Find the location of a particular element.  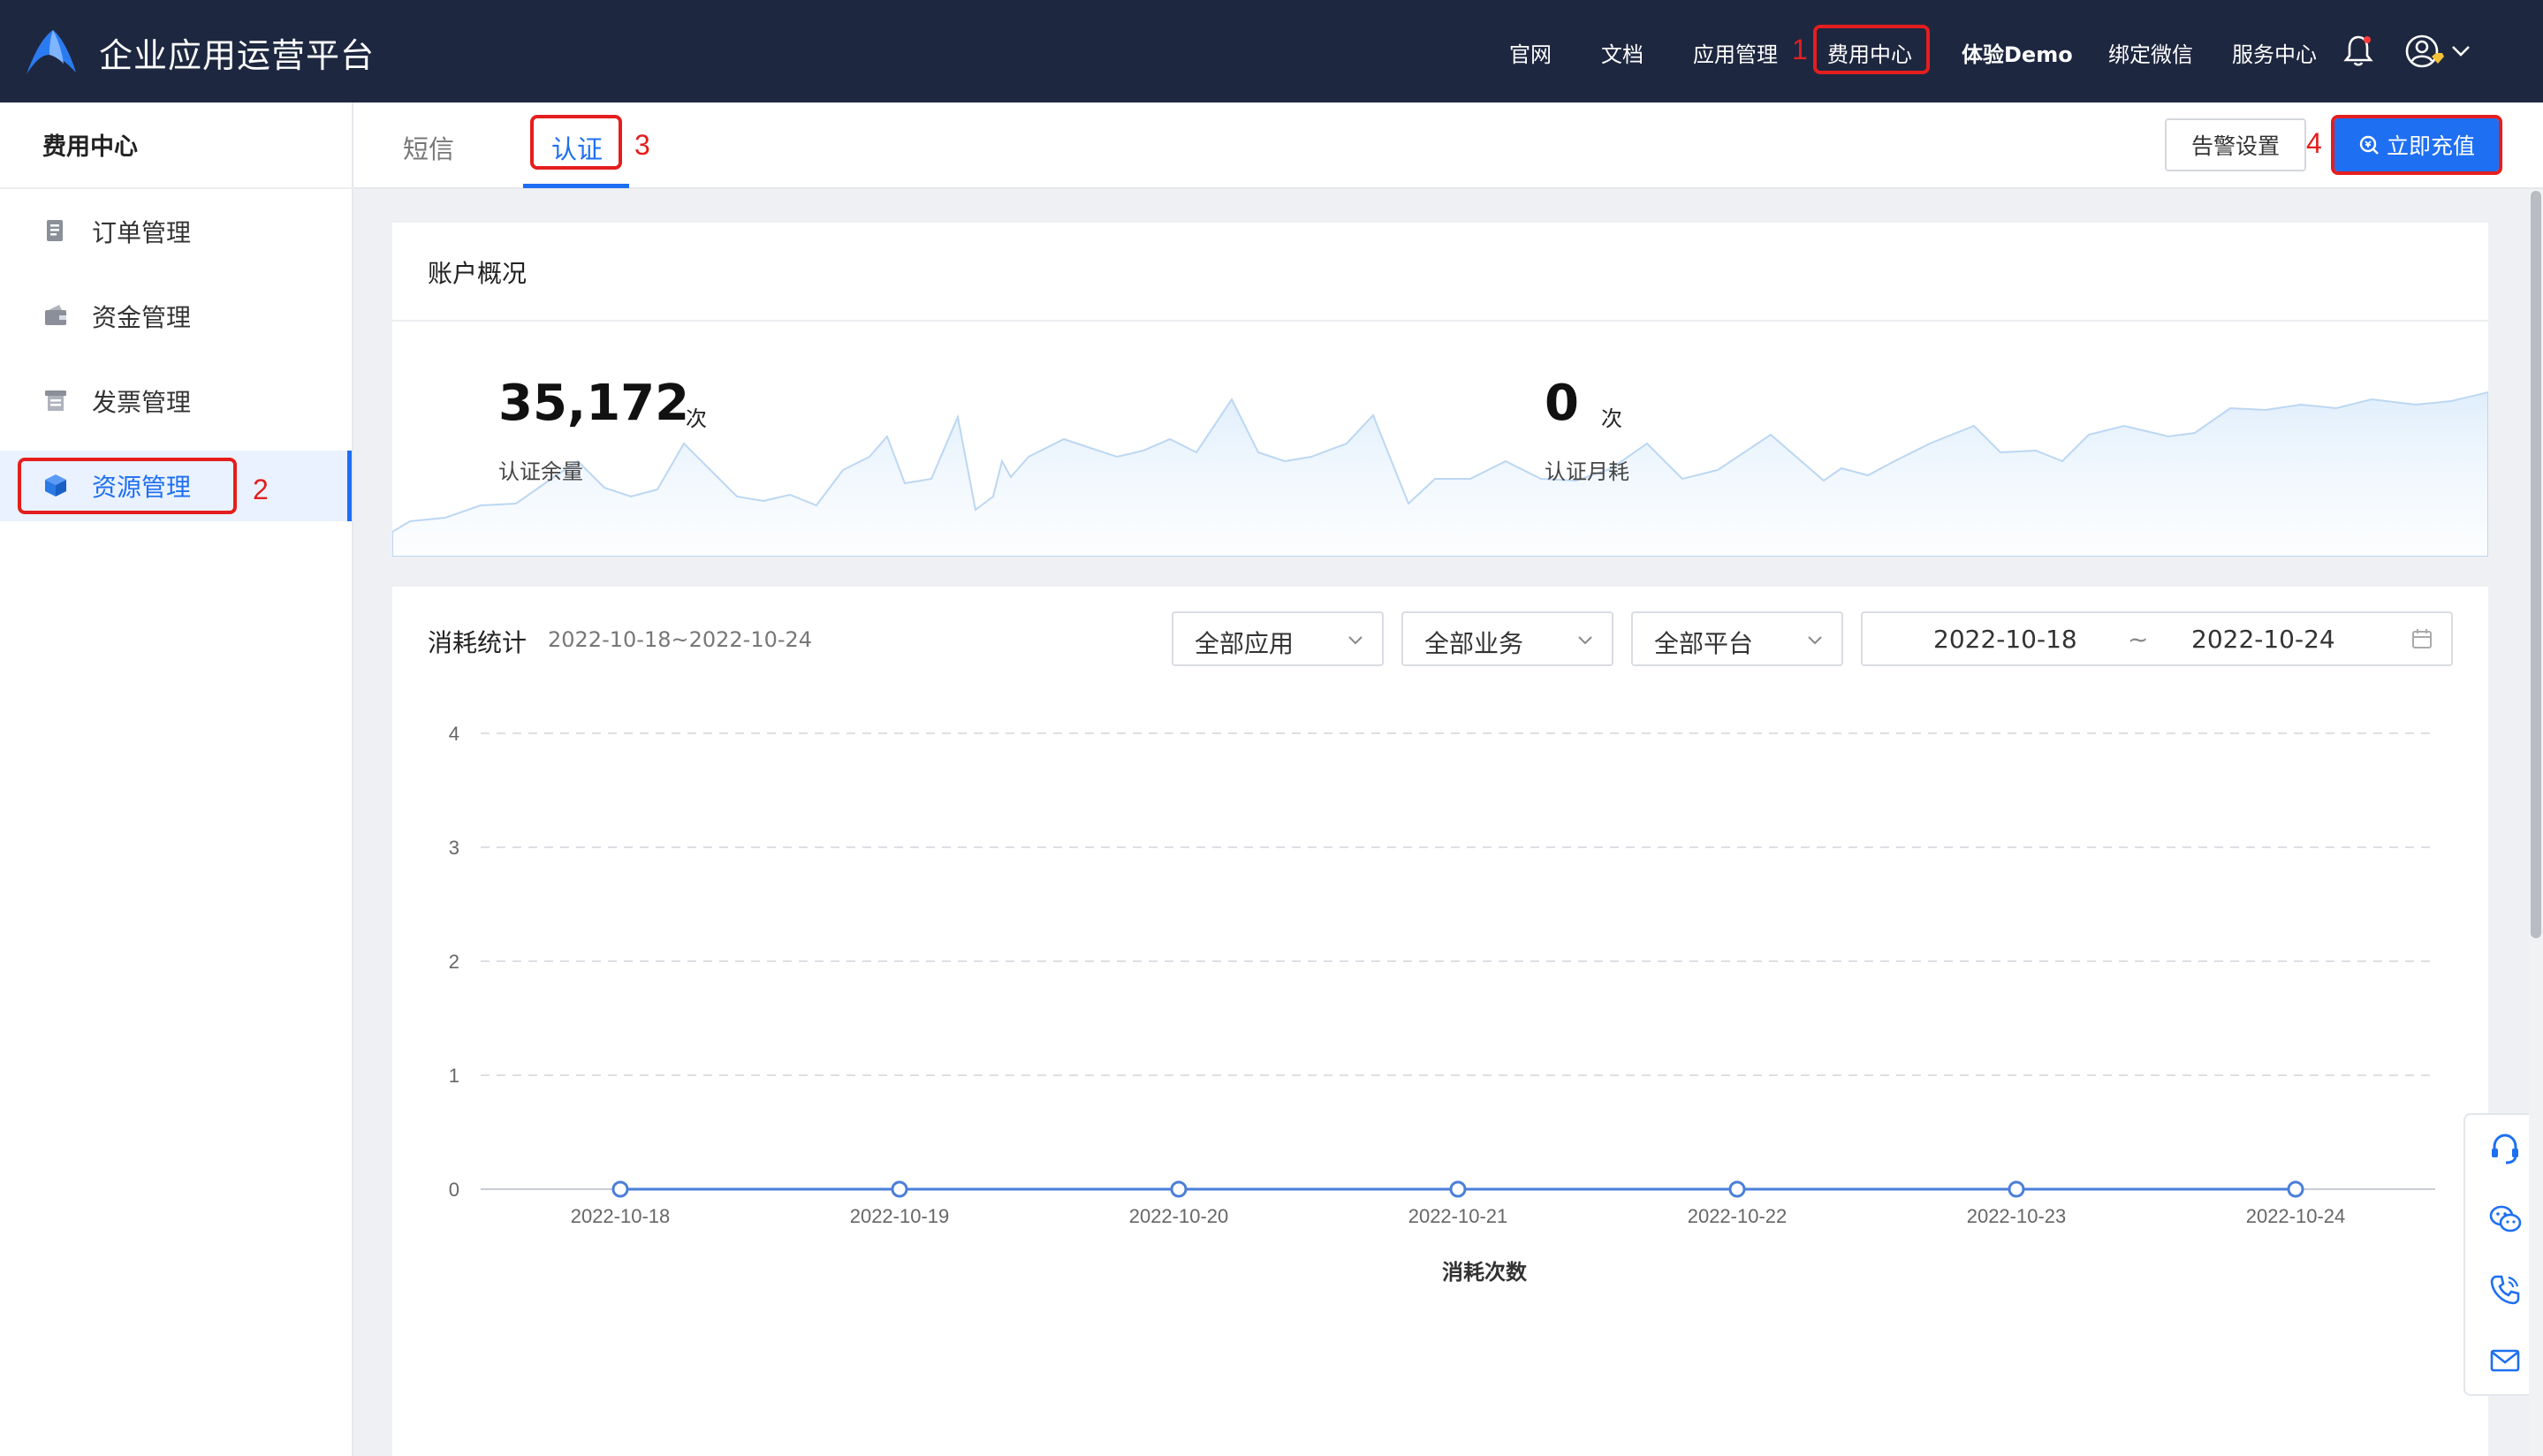

sidebar-item-funds: 资金管理 is located at coordinates (176, 316).